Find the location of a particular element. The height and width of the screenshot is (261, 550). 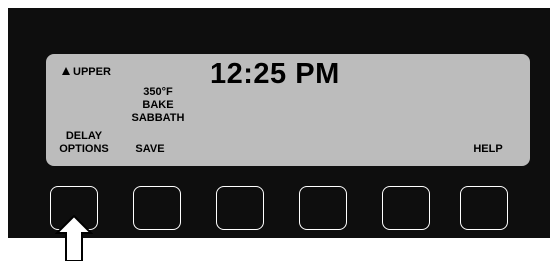

cook-mode-block: 350°F BAKE SABBATH is located at coordinates (158, 105).